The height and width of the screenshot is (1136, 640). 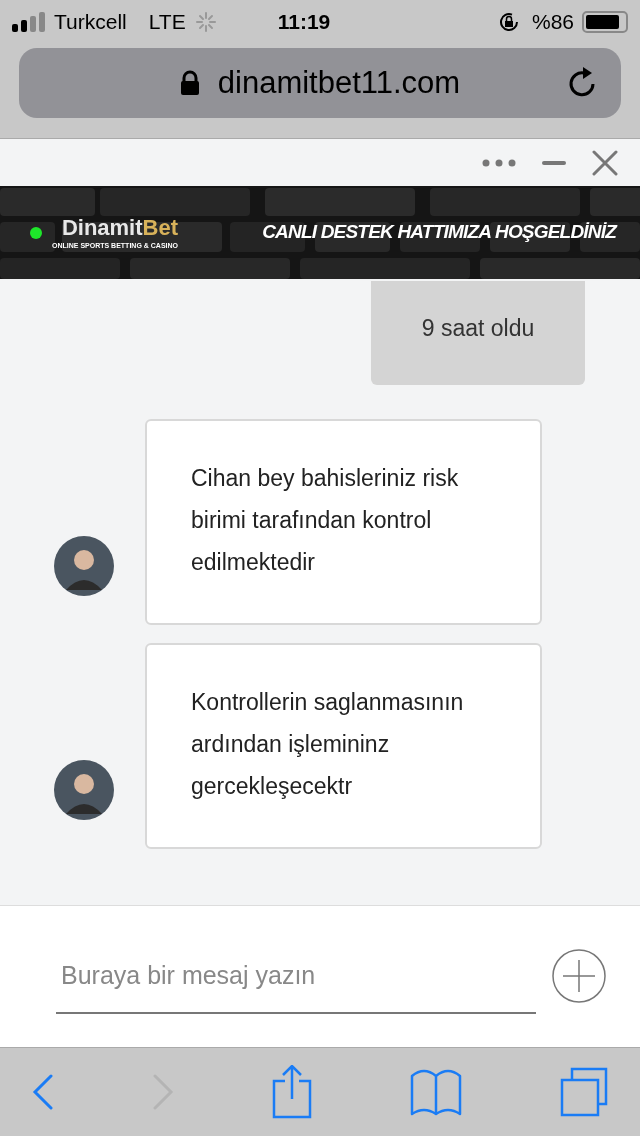 What do you see at coordinates (292, 1092) in the screenshot?
I see `share-icon` at bounding box center [292, 1092].